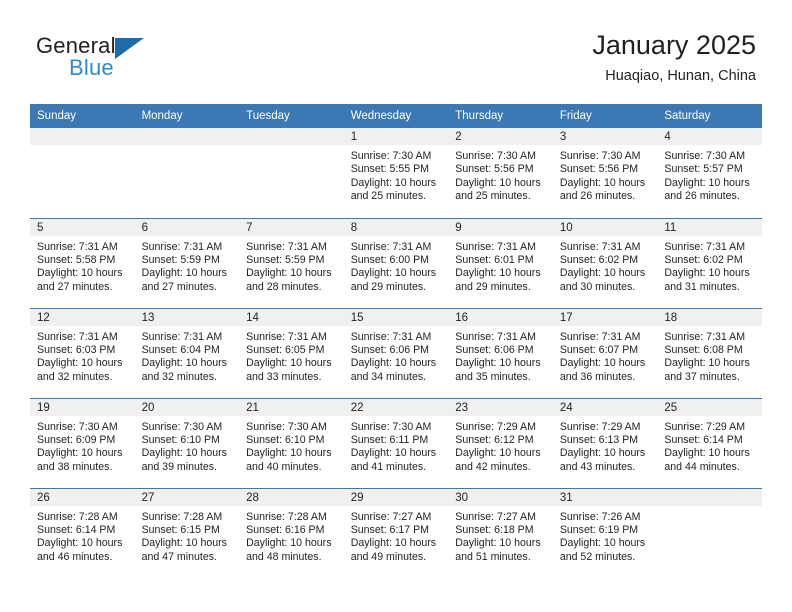  What do you see at coordinates (493, 466) in the screenshot?
I see `day-daylight2-text: and 42 minutes.` at bounding box center [493, 466].